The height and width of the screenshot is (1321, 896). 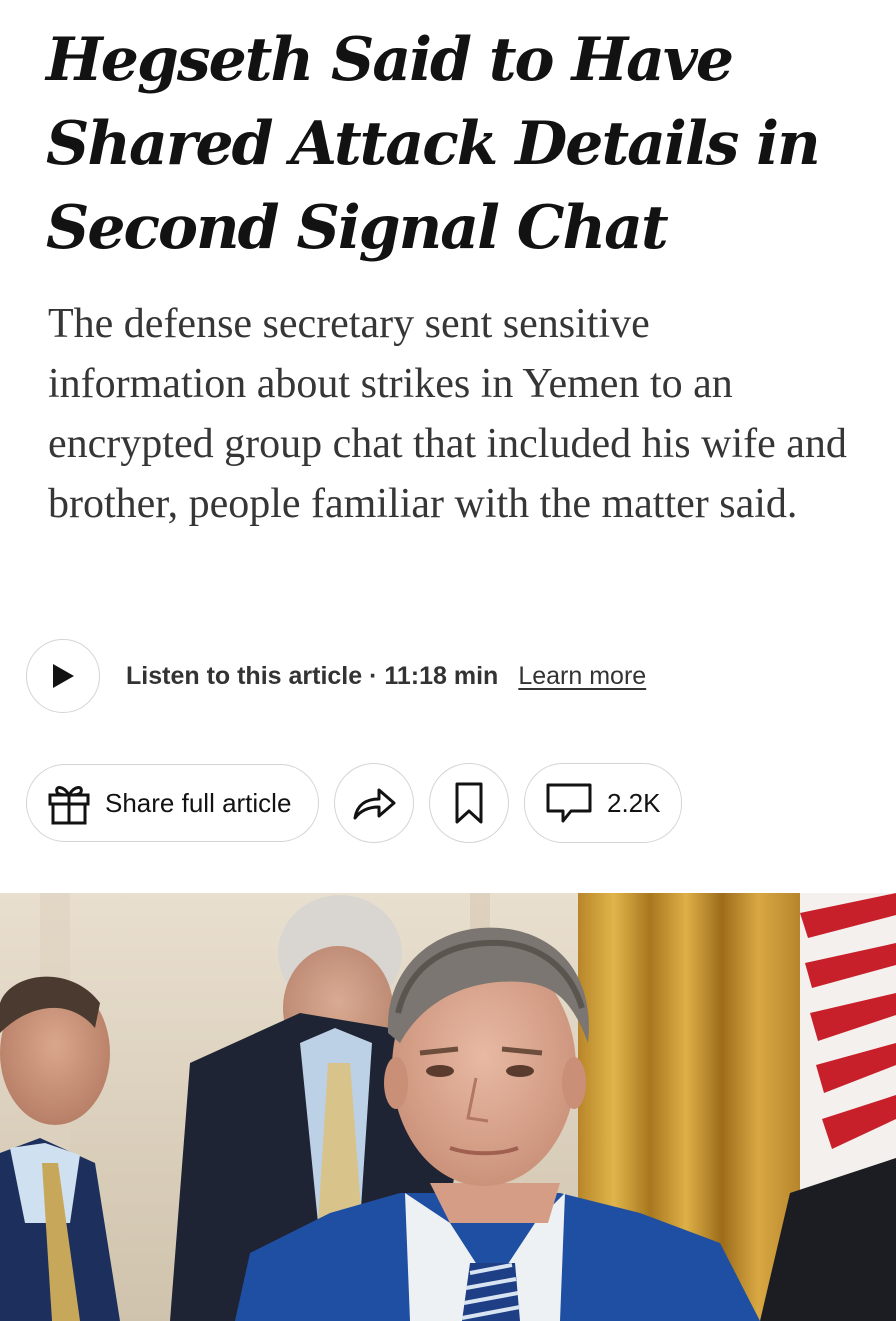 I want to click on listen-label: Listen to this article · 11:18 min, so click(x=312, y=676).